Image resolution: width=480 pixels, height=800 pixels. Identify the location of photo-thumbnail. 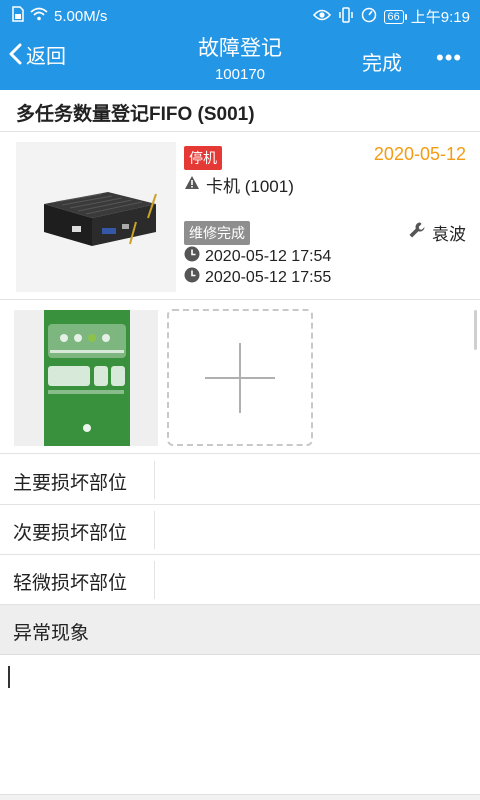
(86, 378).